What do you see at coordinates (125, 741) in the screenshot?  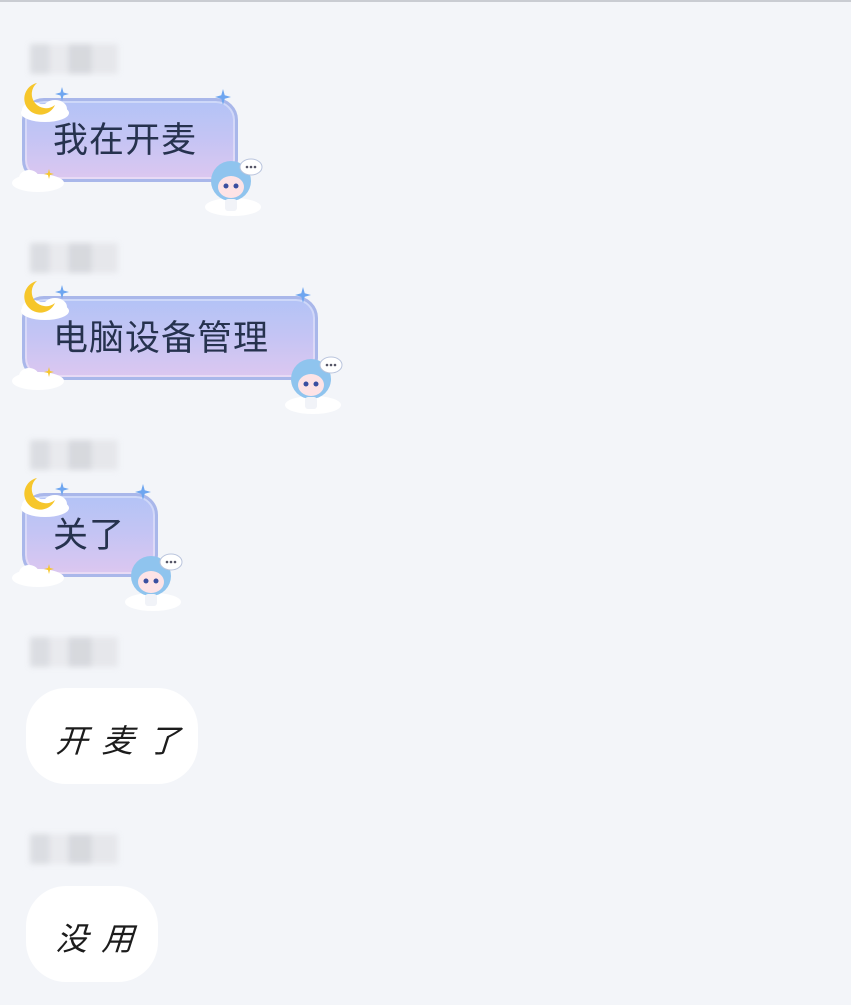 I see `message-text: 开麦了` at bounding box center [125, 741].